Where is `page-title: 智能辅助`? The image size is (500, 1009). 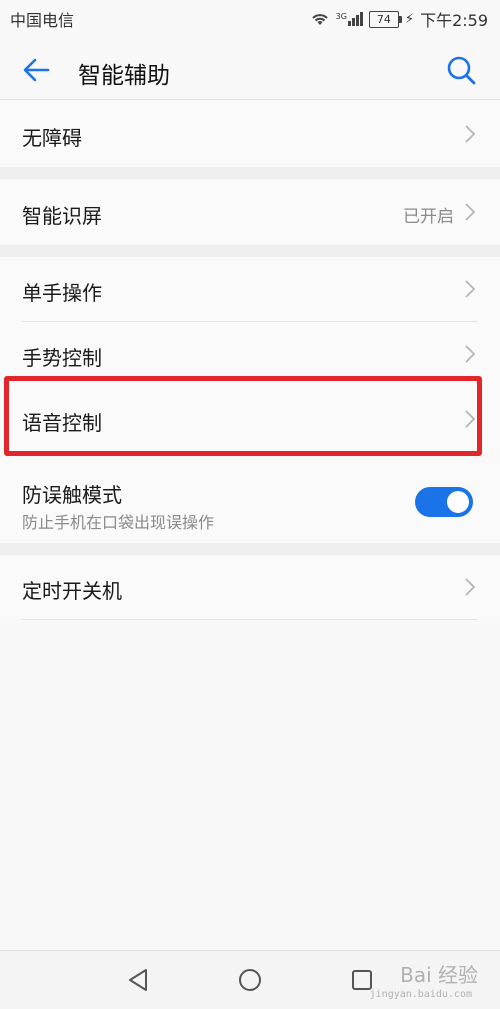
page-title: 智能辅助 is located at coordinates (124, 76).